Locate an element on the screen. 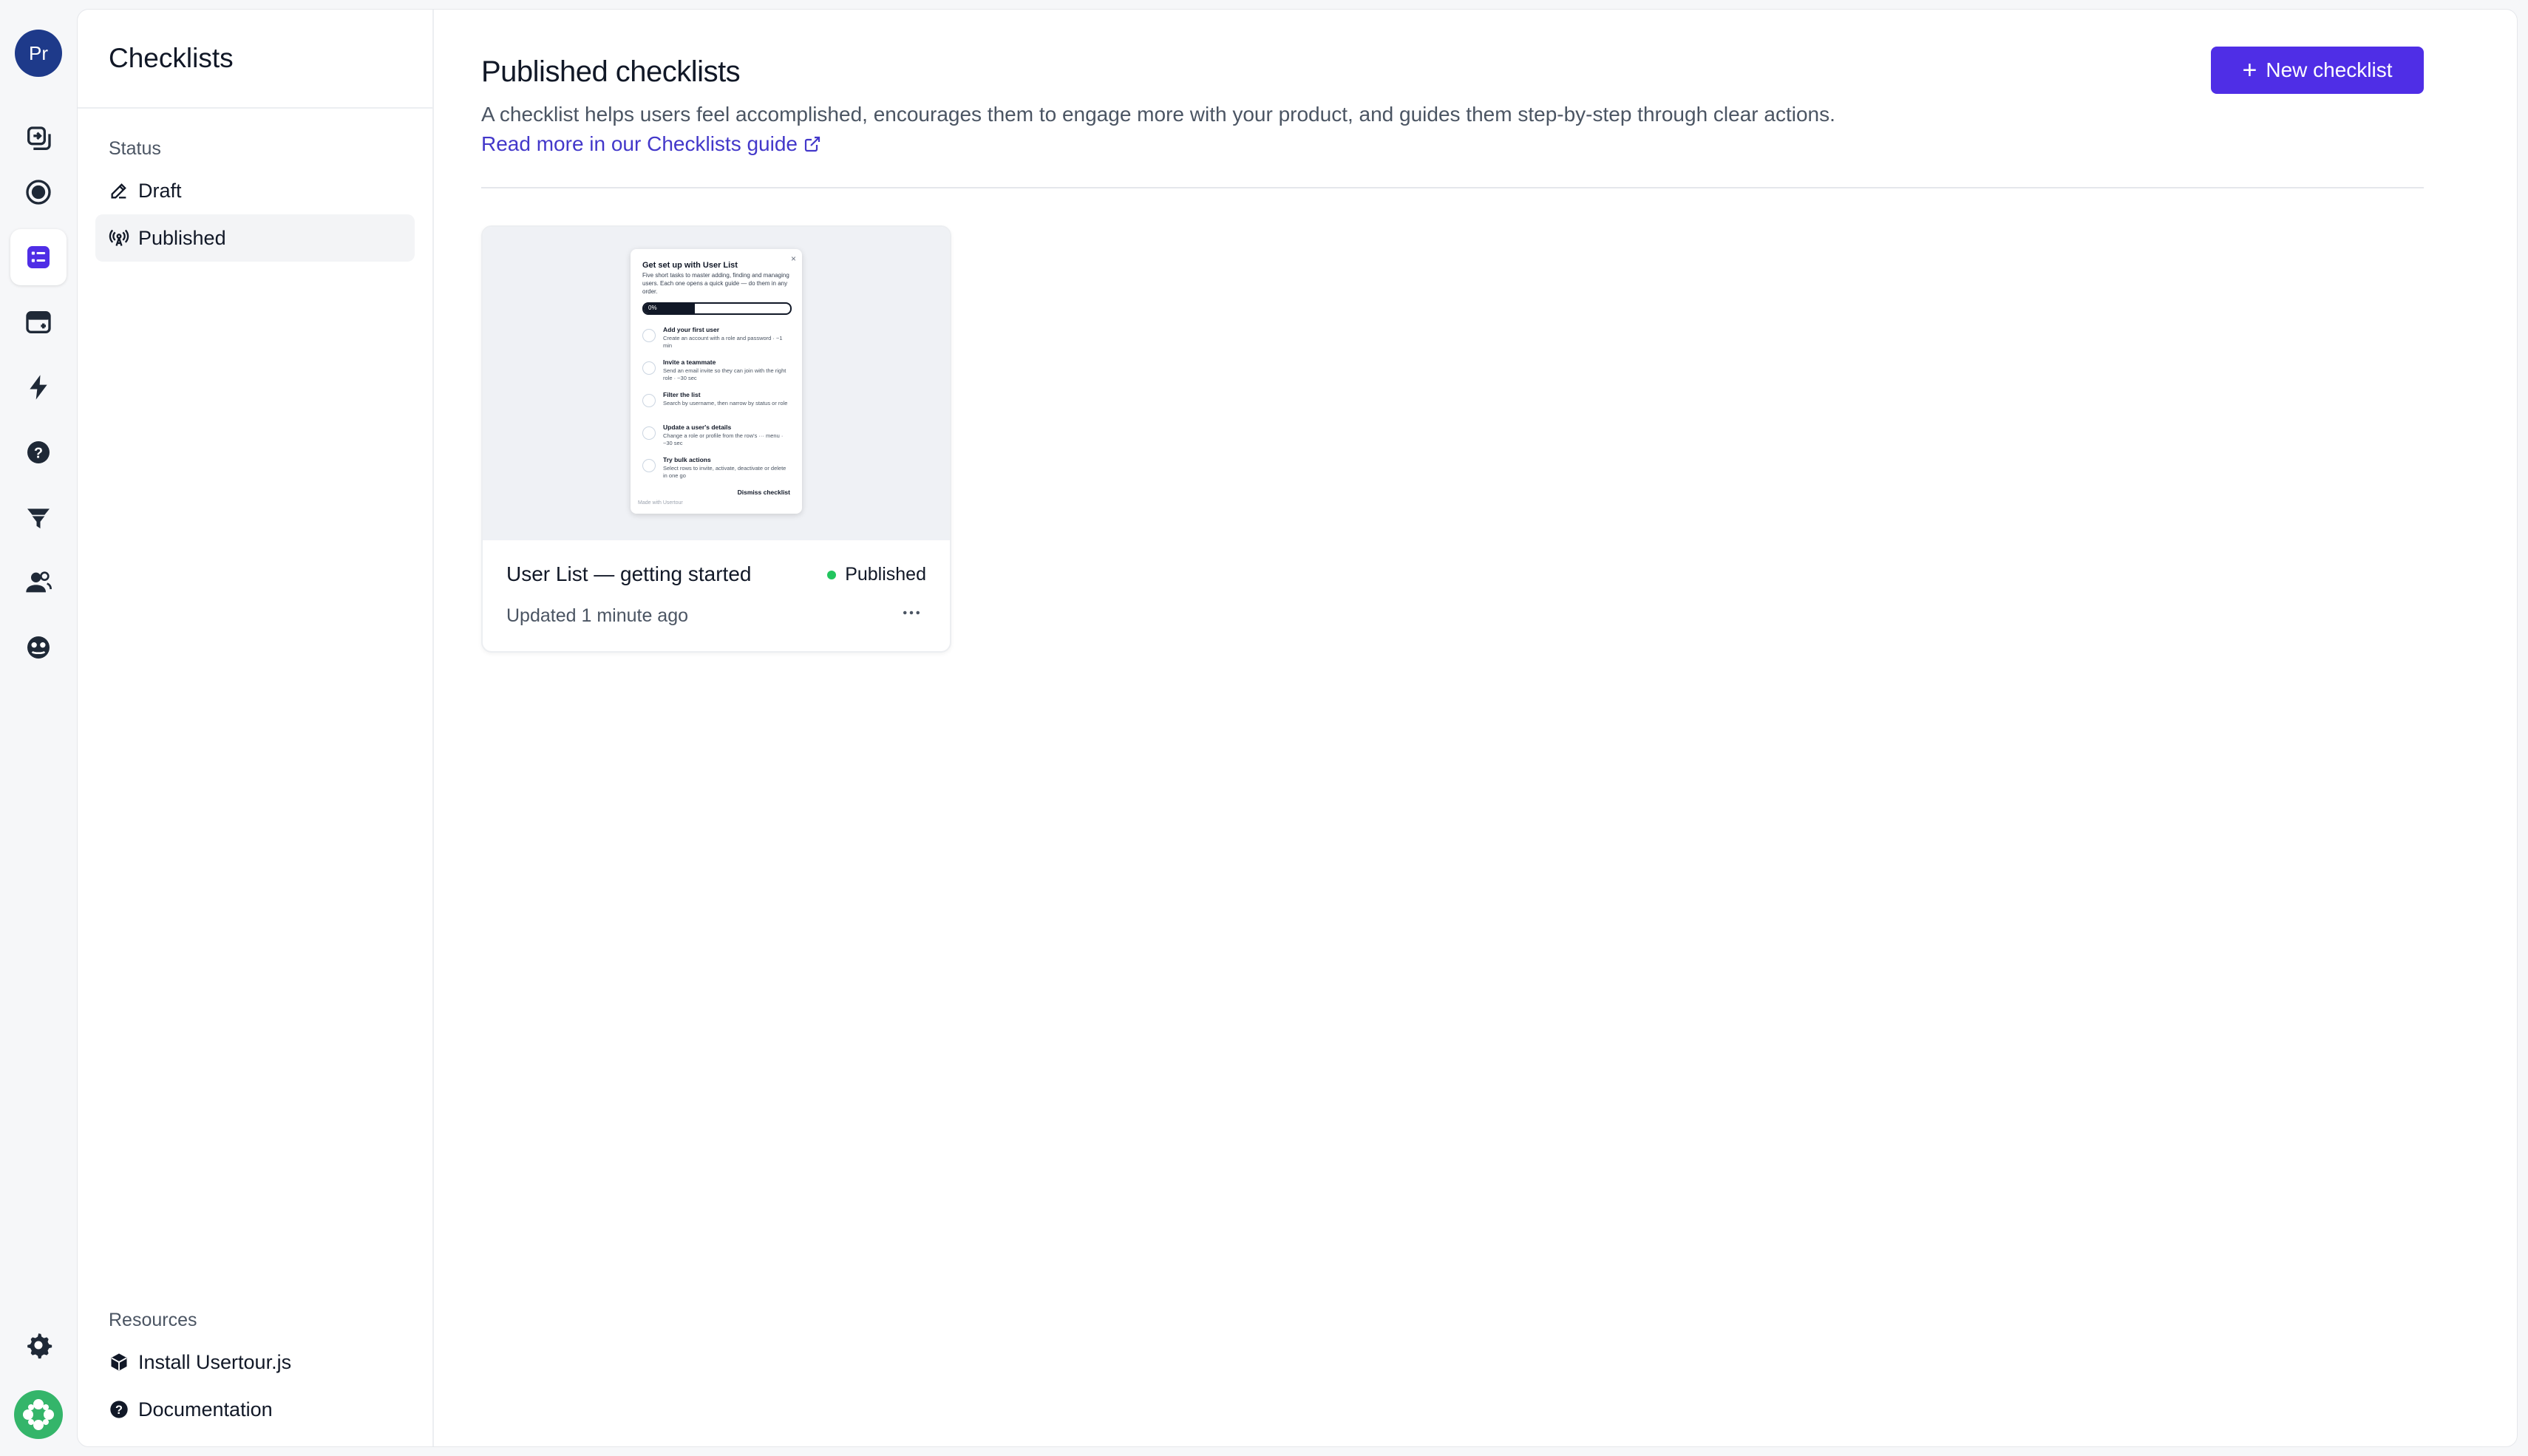  task-title: Filter the list is located at coordinates (682, 394).